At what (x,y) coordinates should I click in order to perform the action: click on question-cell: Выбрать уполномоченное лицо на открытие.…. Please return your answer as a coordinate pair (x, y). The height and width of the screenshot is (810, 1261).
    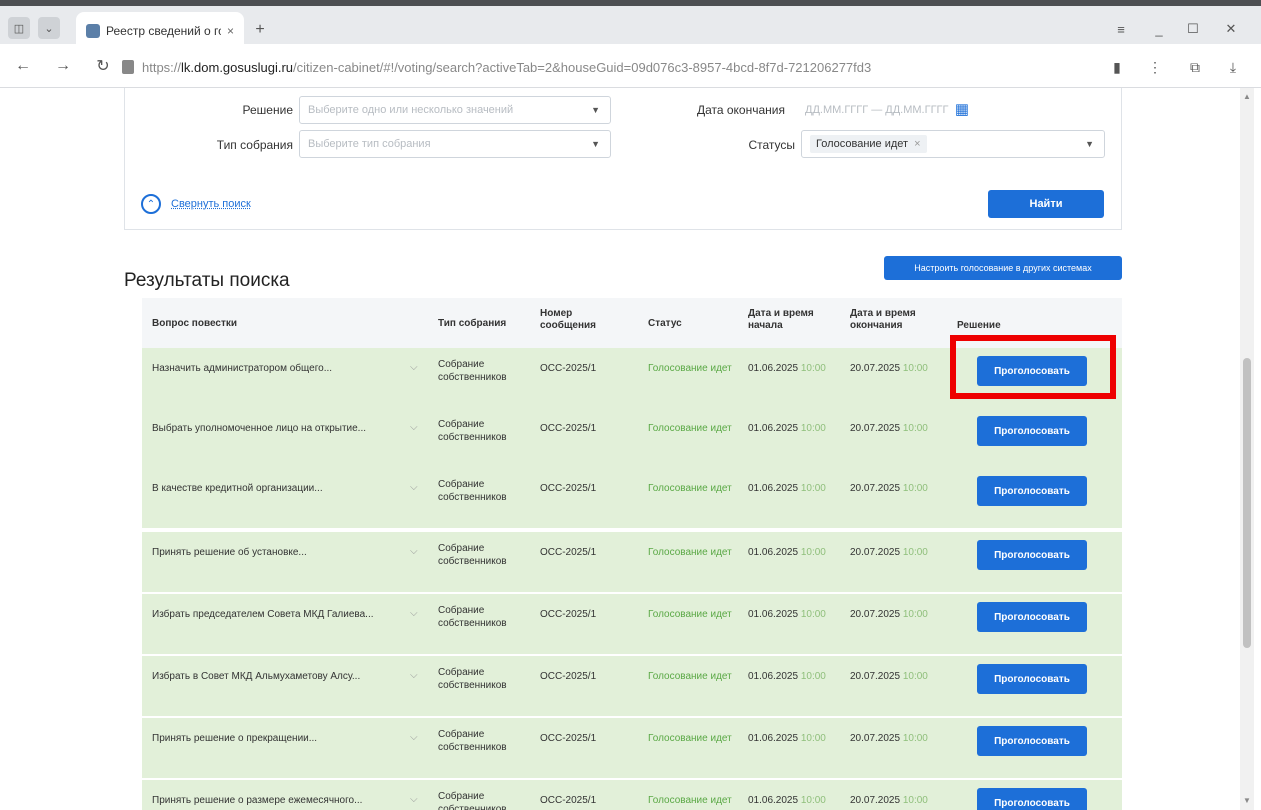
    Looking at the image, I should click on (267, 428).